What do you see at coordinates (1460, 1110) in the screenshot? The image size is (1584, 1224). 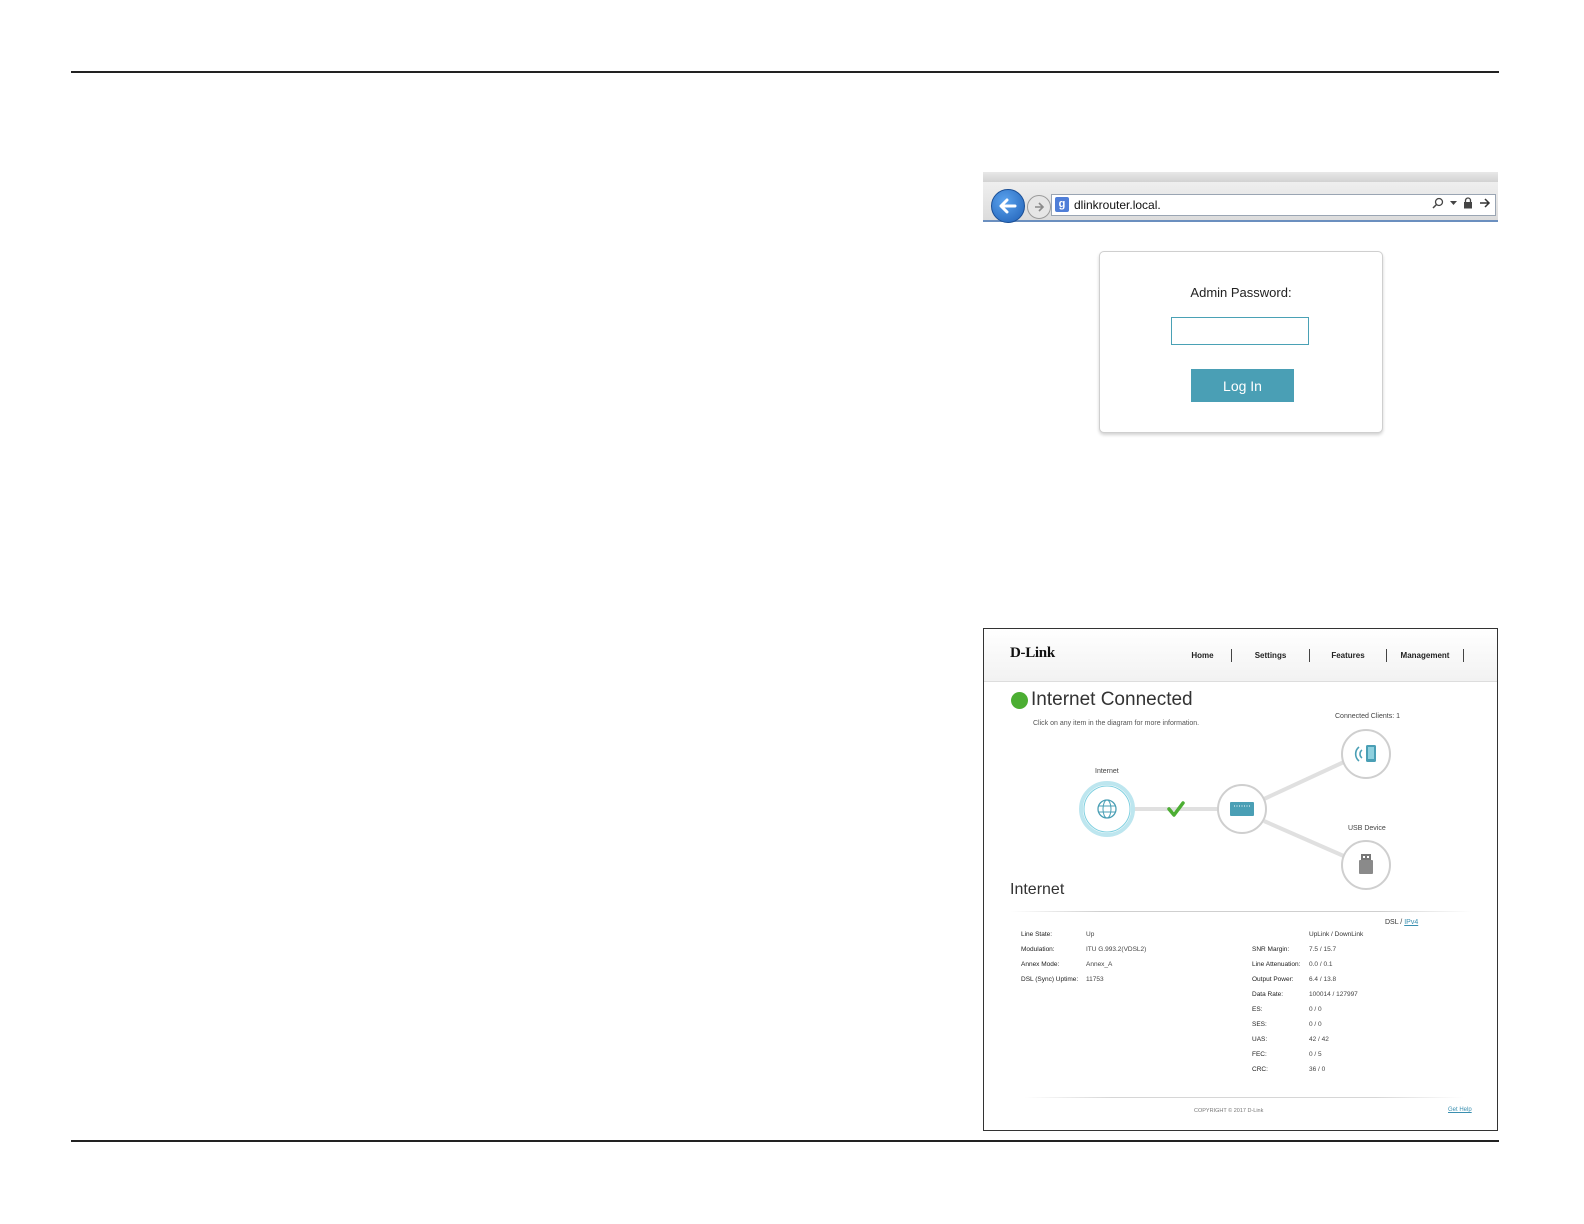 I see `get-help-link: Get Help` at bounding box center [1460, 1110].